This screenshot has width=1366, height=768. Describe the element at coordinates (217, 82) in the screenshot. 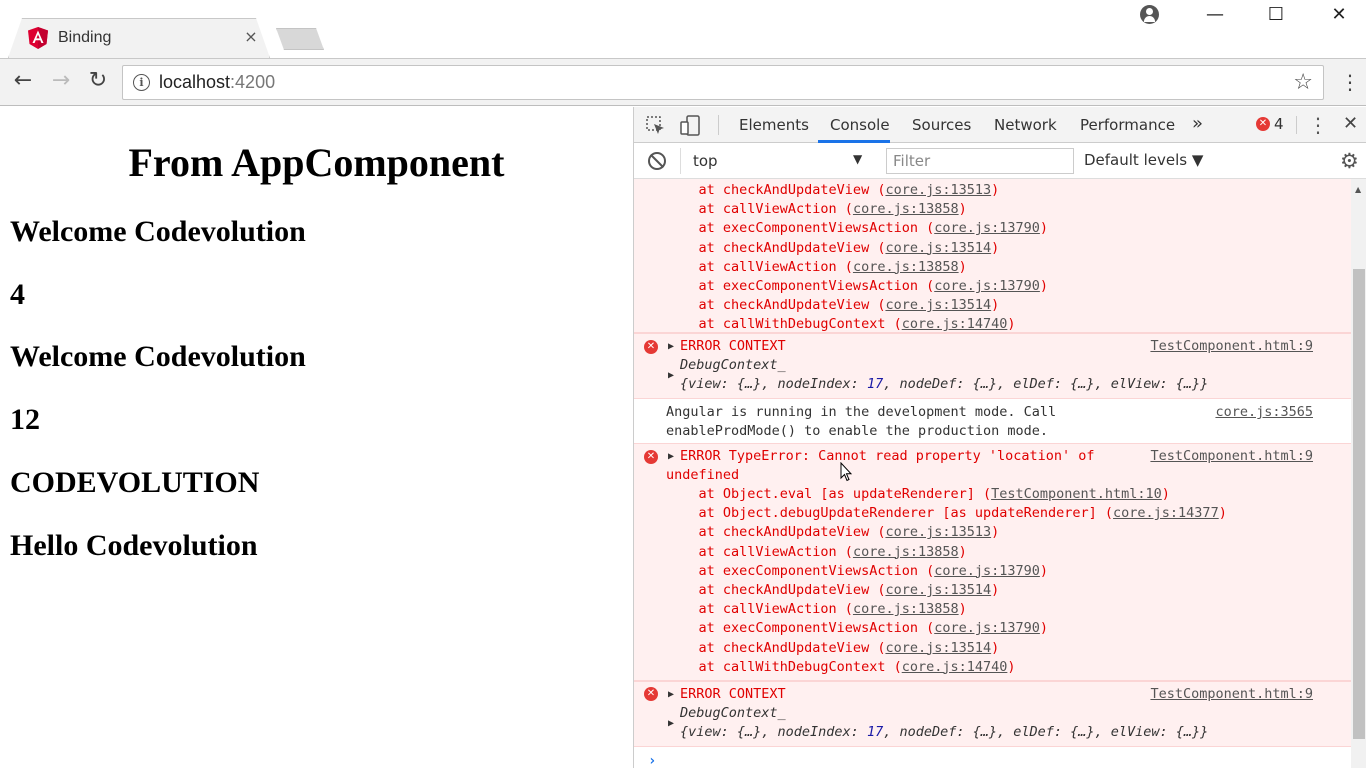

I see `url-text: localhost:4200` at that location.